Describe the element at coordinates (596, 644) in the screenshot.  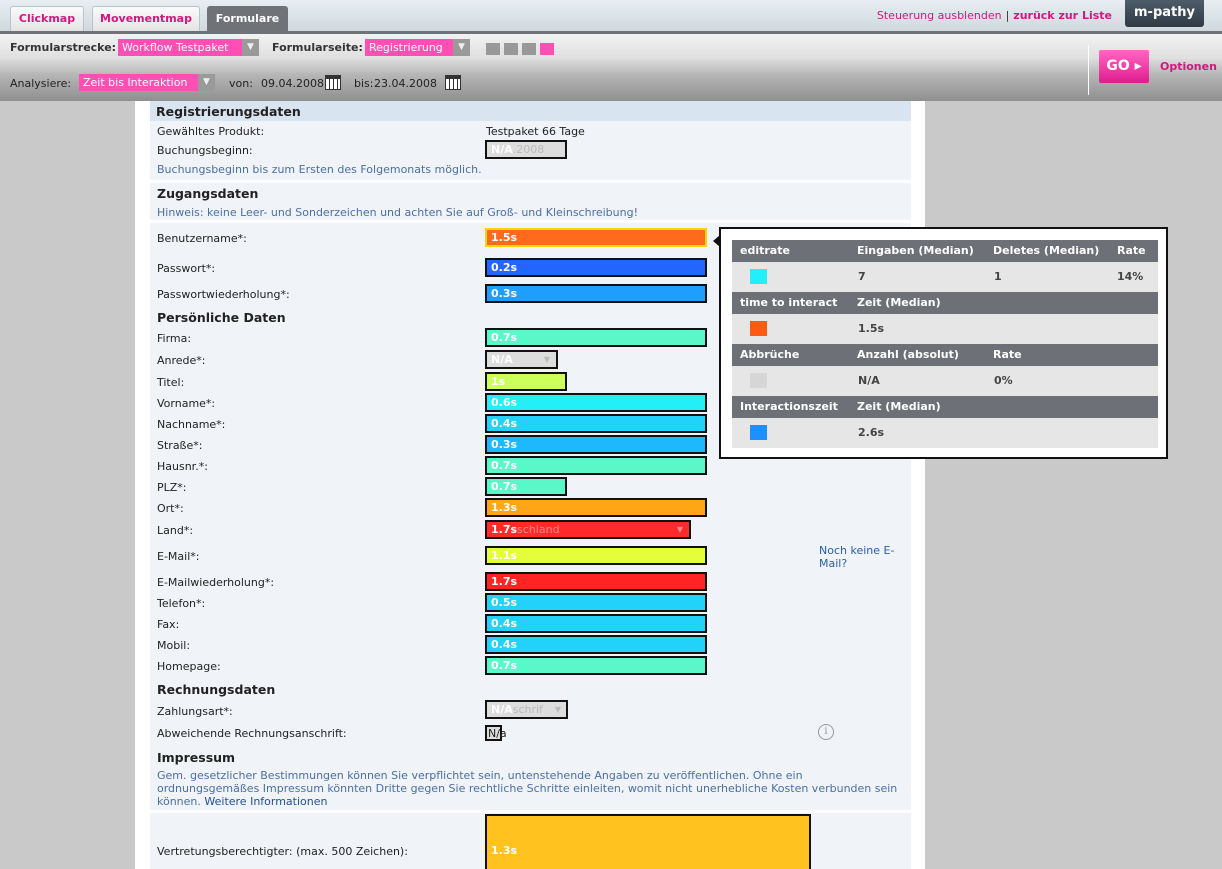
I see `mobil-field: 0.4s` at that location.